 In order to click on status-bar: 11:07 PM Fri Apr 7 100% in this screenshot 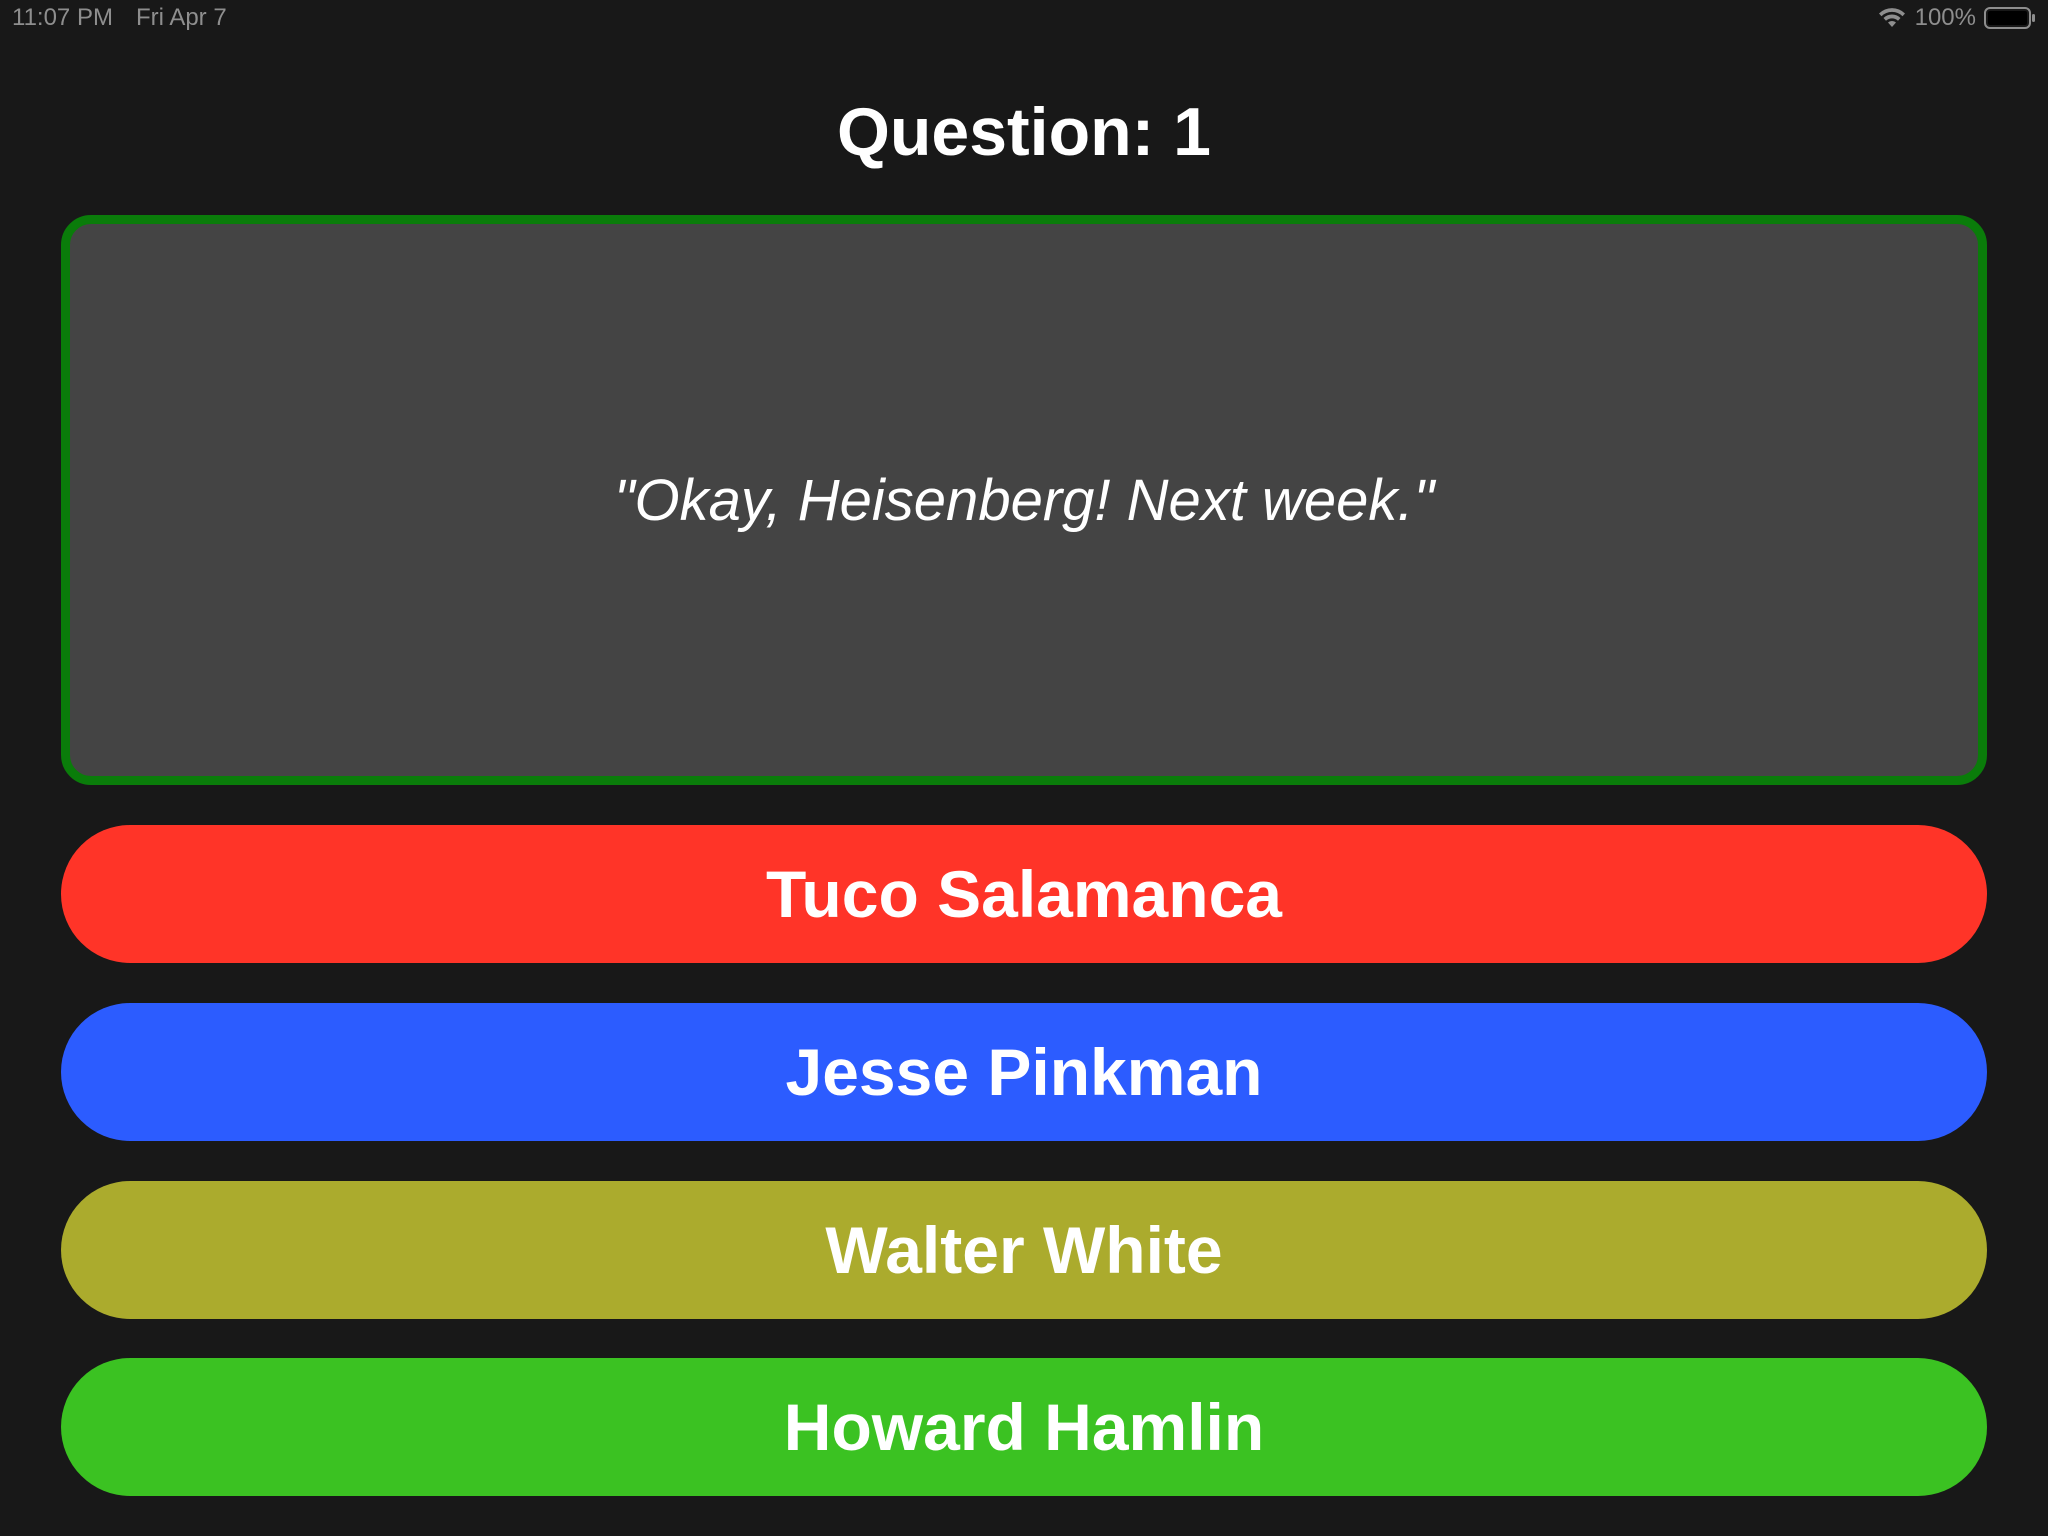, I will do `click(1024, 20)`.